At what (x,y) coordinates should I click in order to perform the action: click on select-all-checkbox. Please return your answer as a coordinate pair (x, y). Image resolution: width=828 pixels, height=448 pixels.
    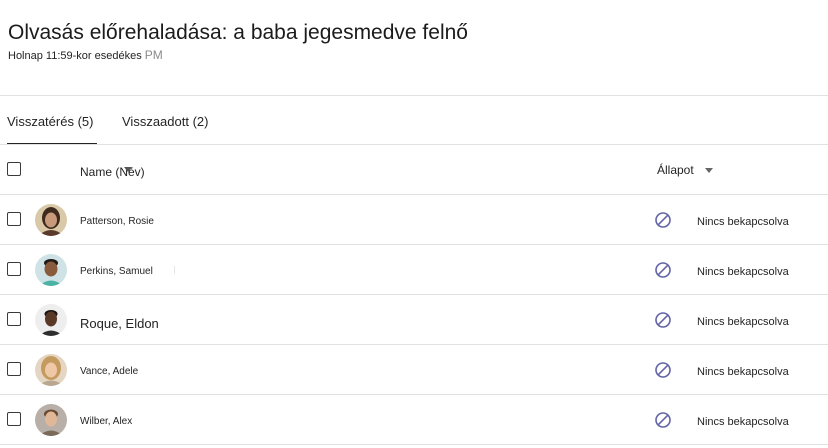
    Looking at the image, I should click on (14, 169).